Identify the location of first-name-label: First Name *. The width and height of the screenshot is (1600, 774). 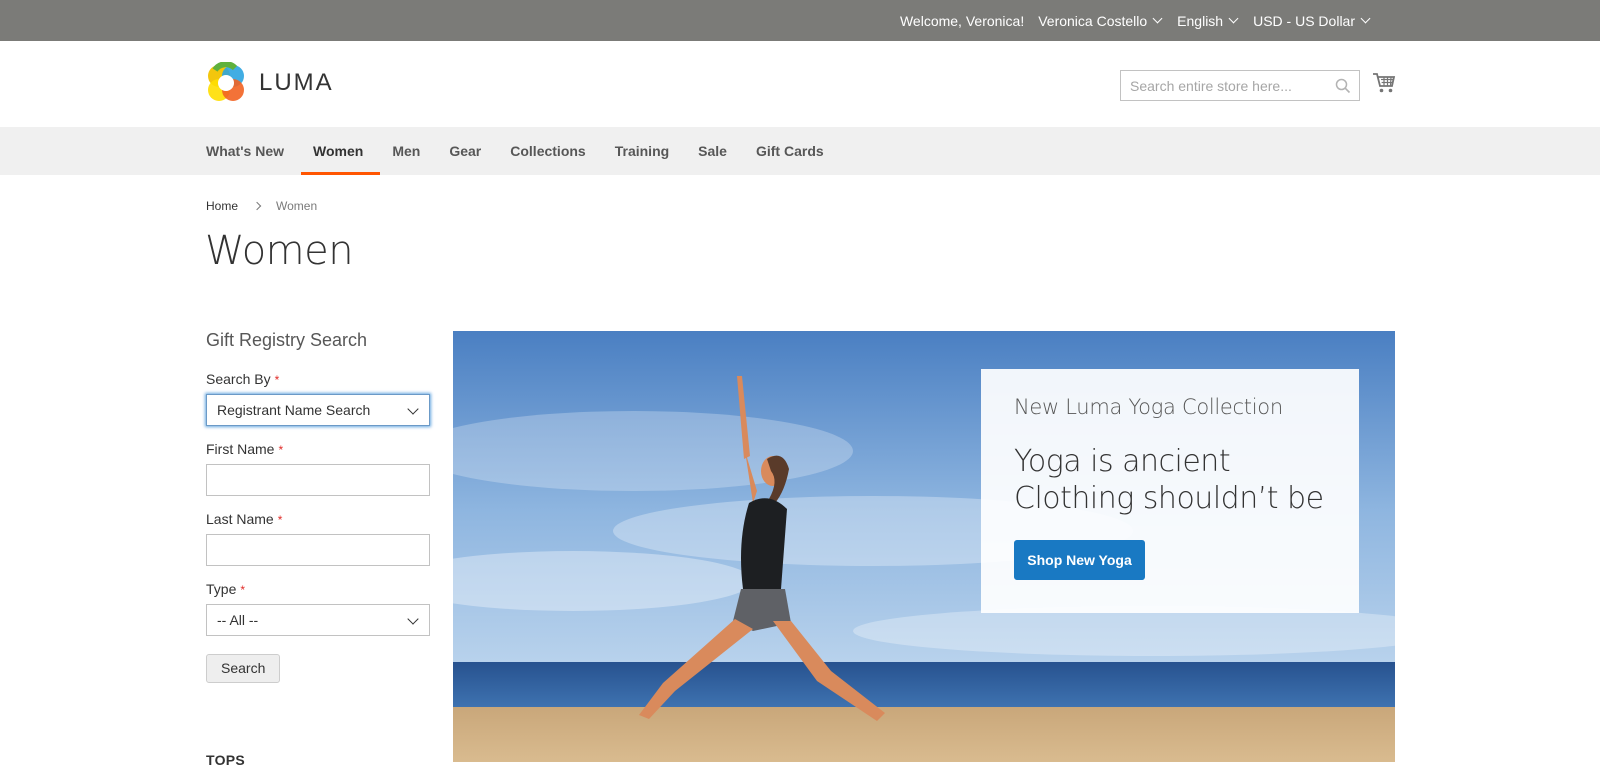
(245, 449).